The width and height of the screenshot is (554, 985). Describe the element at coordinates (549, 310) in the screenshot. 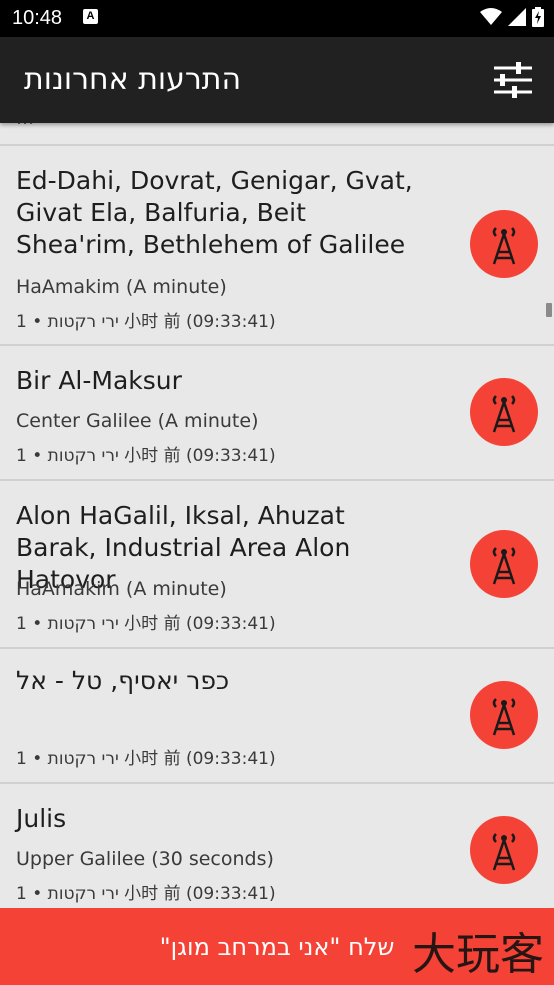

I see `scrollbar-thumb` at that location.